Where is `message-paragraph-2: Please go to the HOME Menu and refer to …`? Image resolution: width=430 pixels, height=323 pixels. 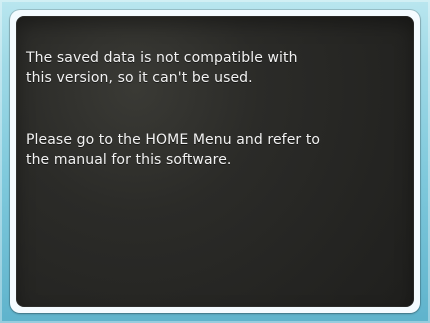 message-paragraph-2: Please go to the HOME Menu and refer to … is located at coordinates (173, 150).